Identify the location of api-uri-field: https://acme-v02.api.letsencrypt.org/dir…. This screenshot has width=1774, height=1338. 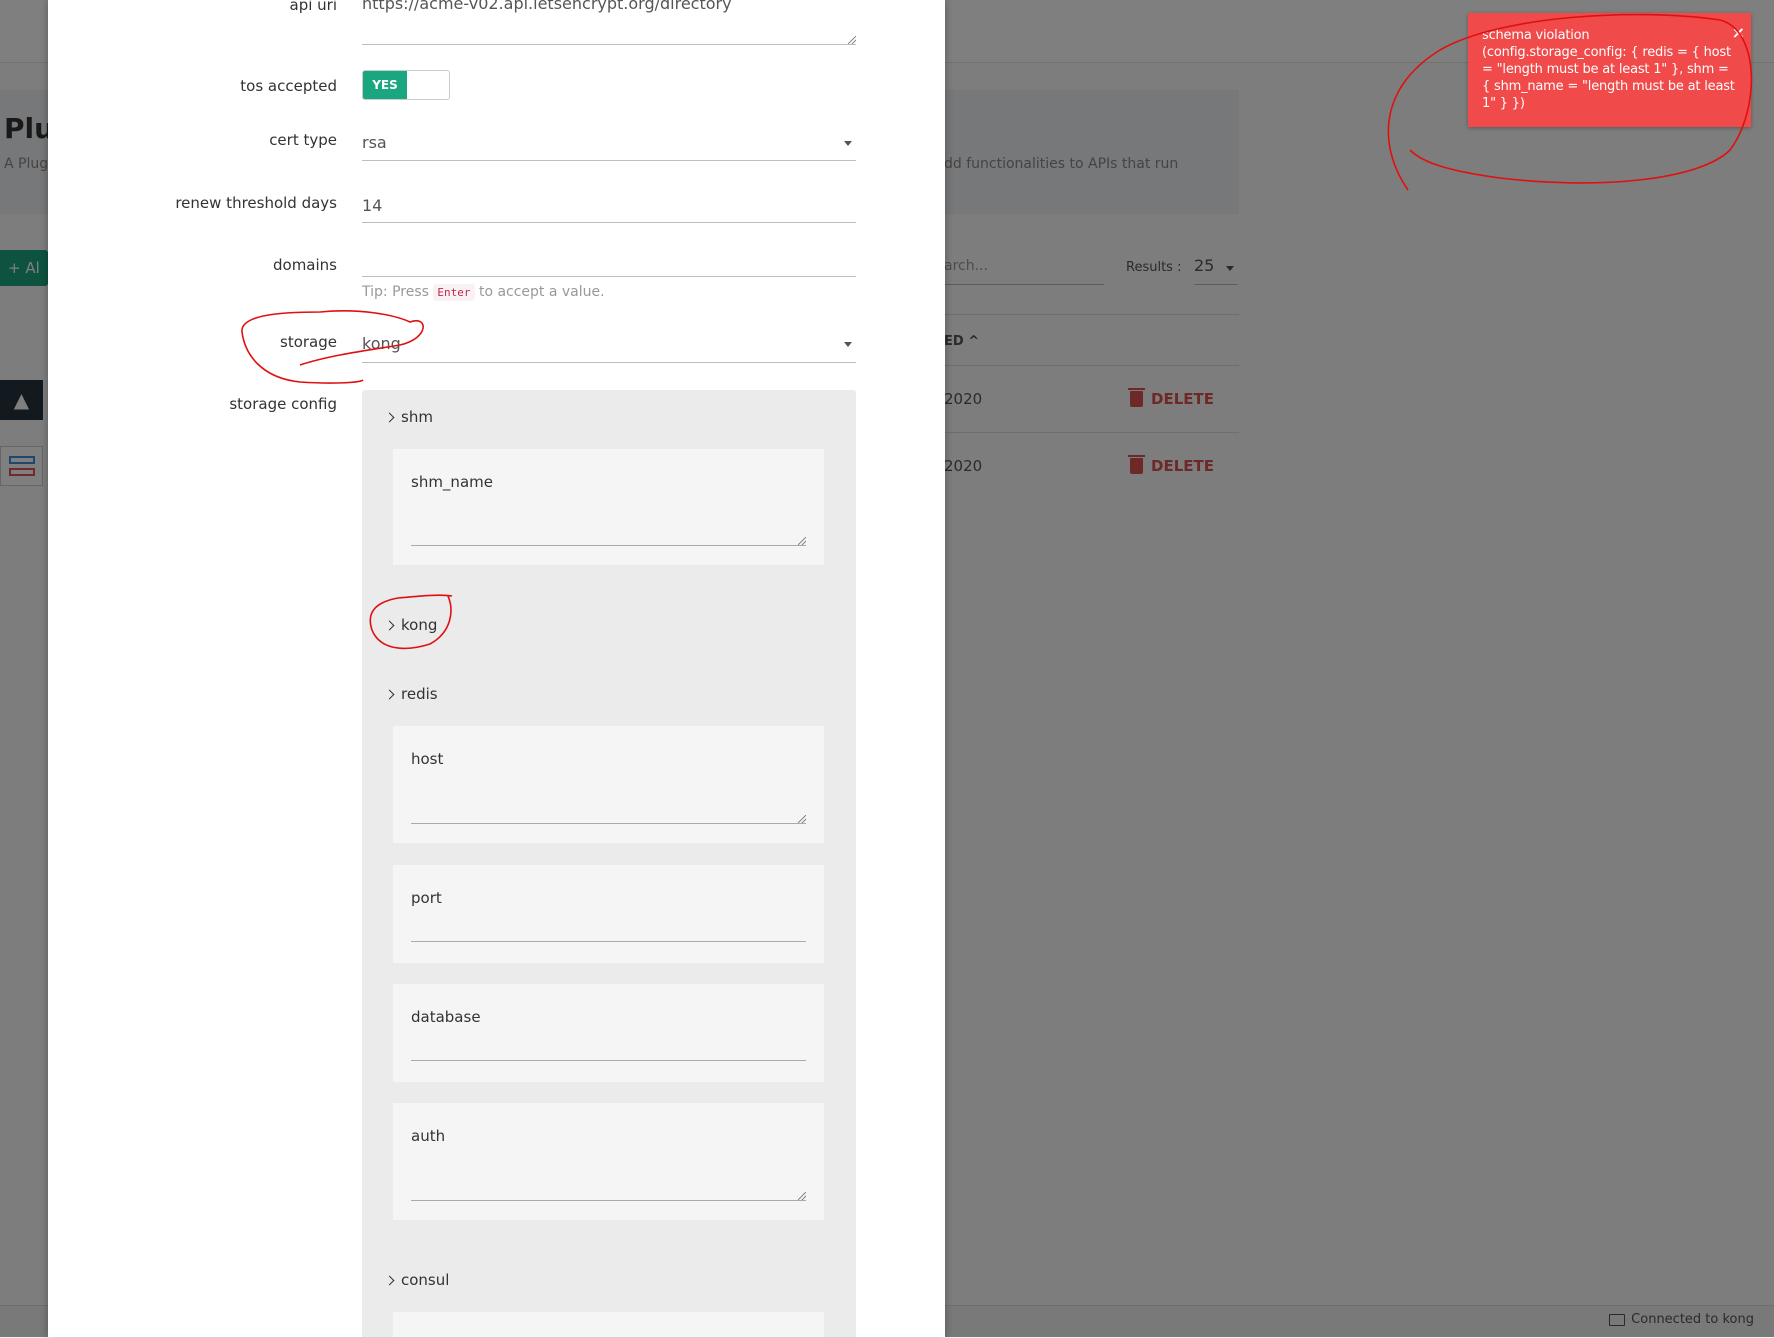
(547, 6).